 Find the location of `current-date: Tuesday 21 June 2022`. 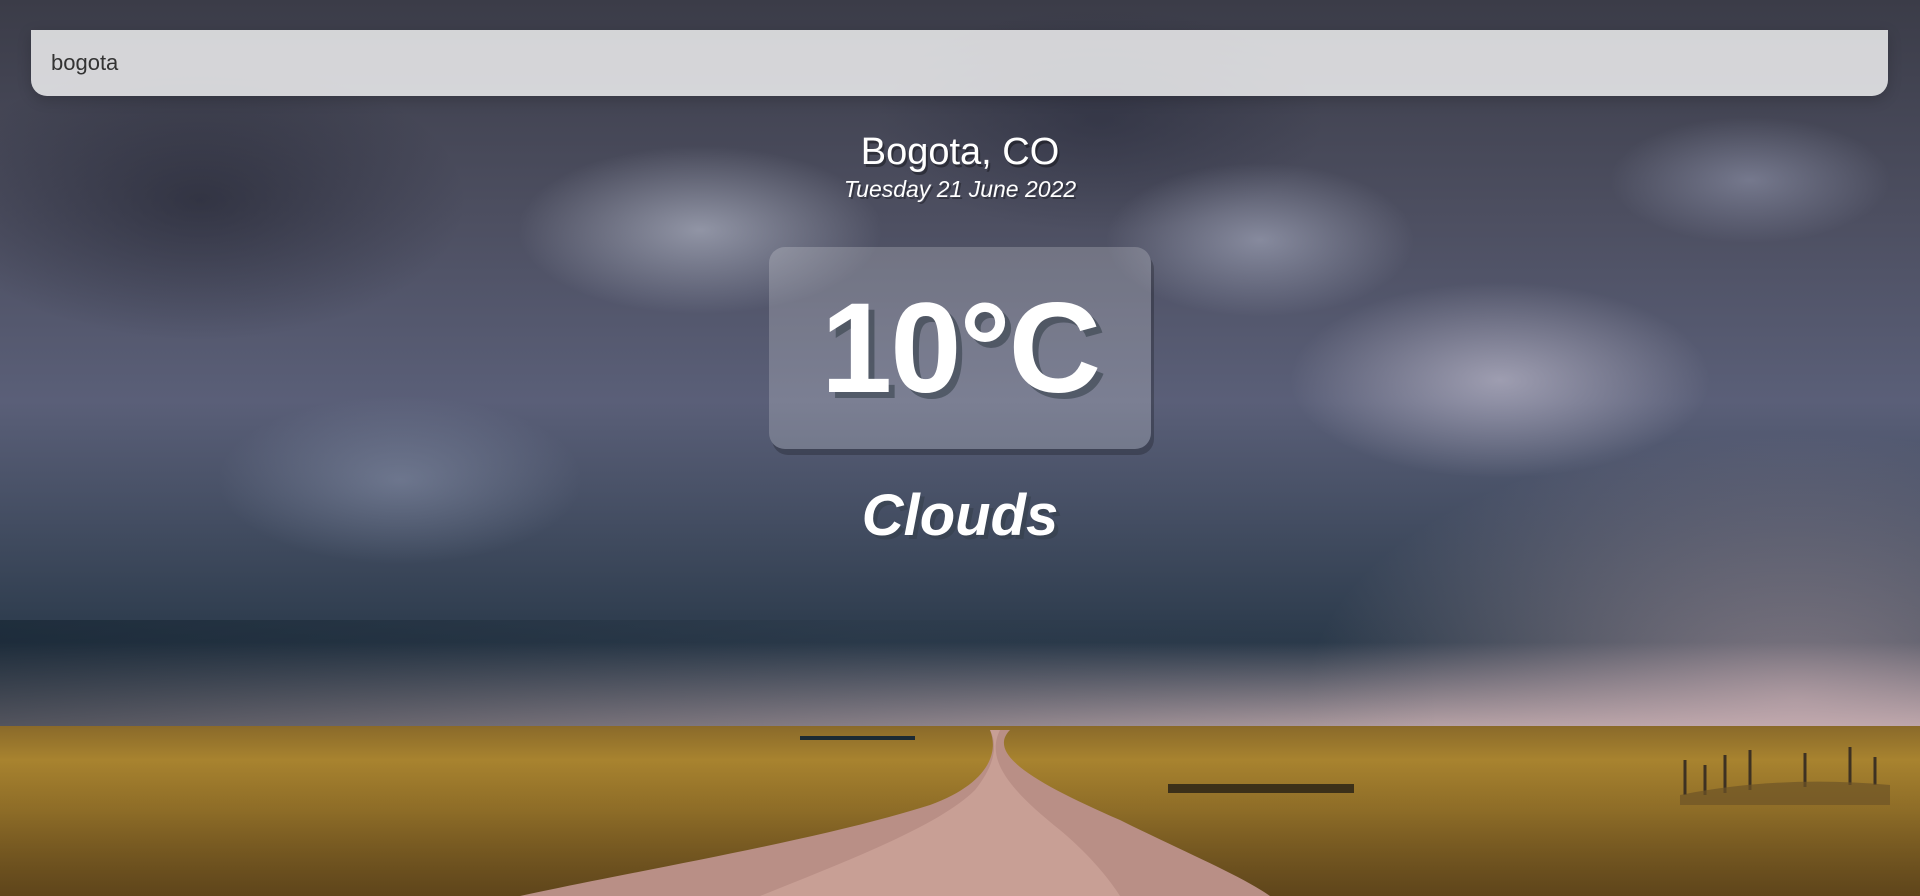

current-date: Tuesday 21 June 2022 is located at coordinates (960, 189).